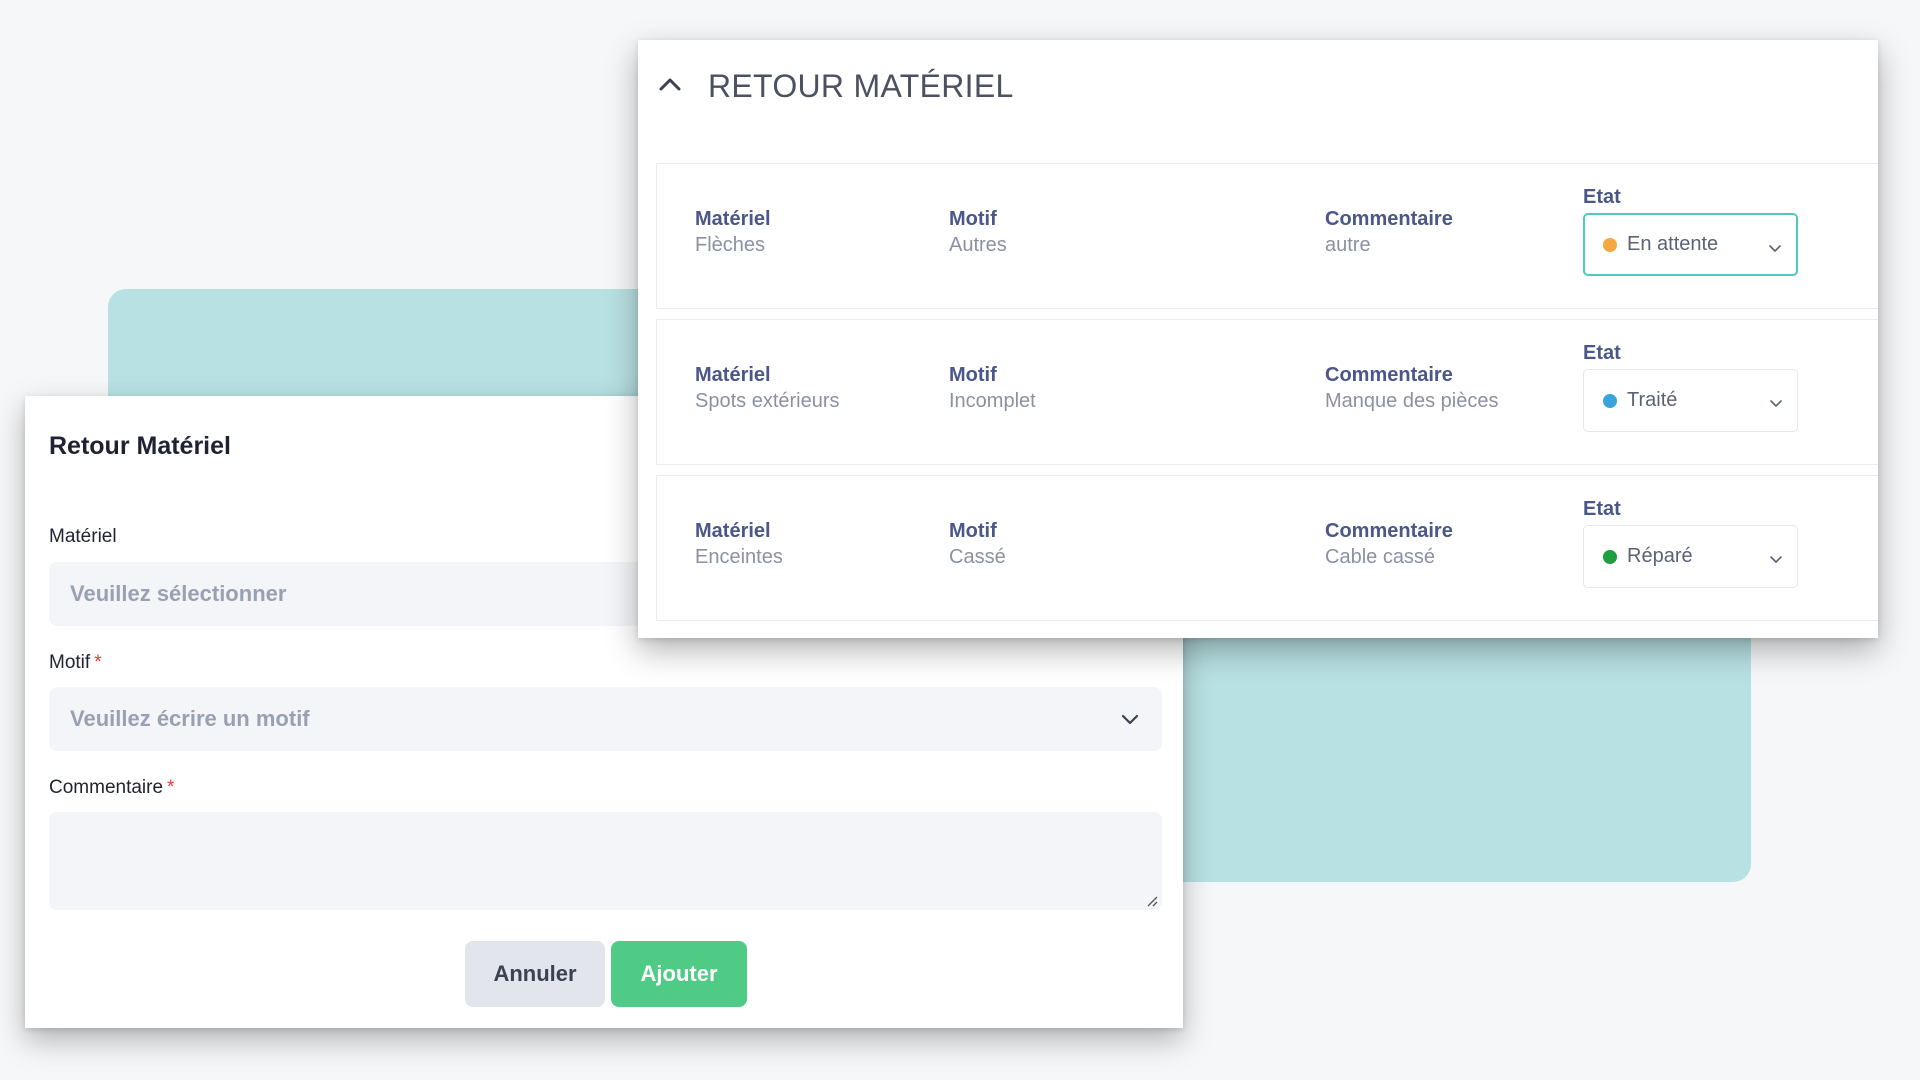 Image resolution: width=1920 pixels, height=1080 pixels. Describe the element at coordinates (978, 245) in the screenshot. I see `motif-value: Autres` at that location.